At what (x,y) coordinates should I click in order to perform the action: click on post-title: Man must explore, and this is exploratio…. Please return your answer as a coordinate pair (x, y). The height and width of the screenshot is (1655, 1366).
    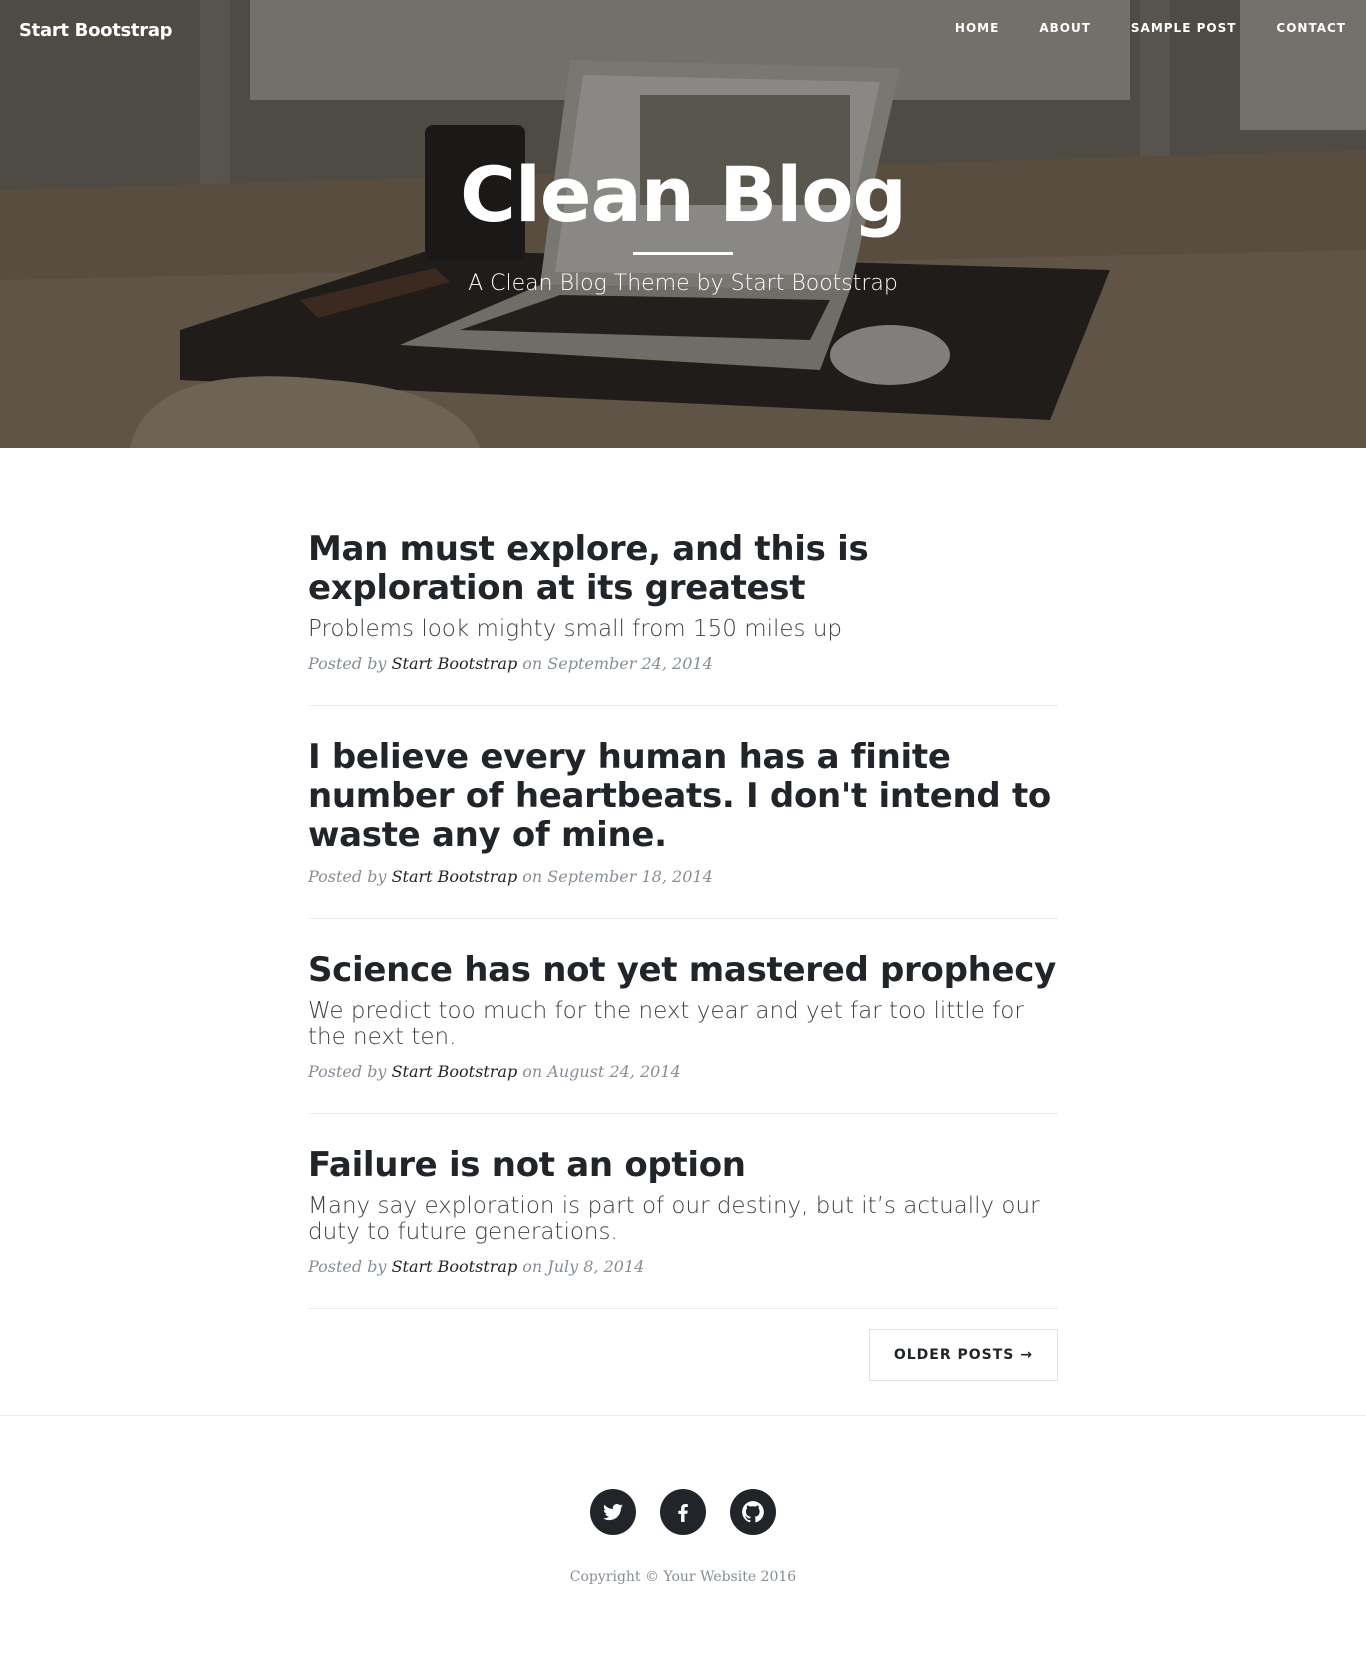
    Looking at the image, I should click on (683, 569).